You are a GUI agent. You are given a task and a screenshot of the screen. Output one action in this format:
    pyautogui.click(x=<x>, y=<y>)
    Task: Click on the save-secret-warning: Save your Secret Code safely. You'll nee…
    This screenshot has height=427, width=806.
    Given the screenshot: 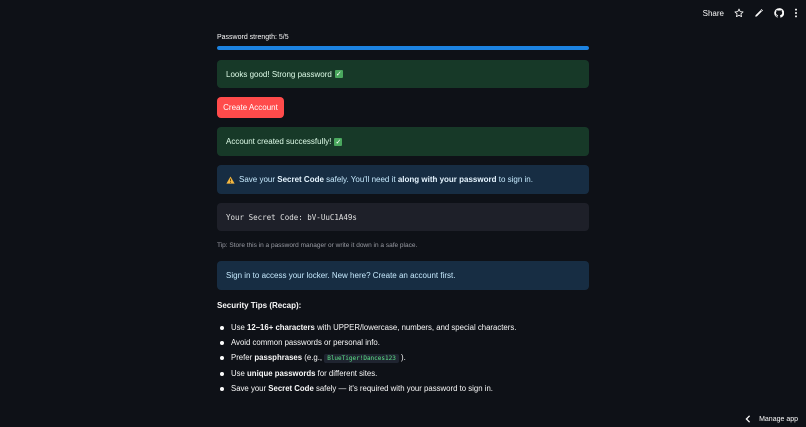 What is the action you would take?
    pyautogui.click(x=403, y=179)
    